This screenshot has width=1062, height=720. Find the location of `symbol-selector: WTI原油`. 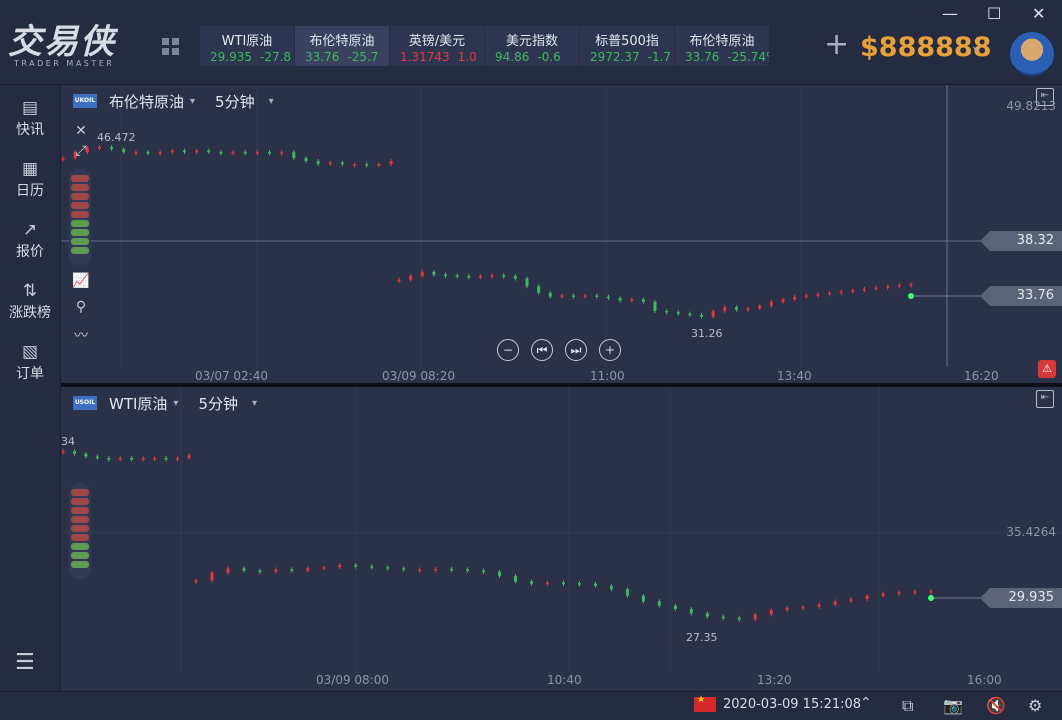

symbol-selector: WTI原油 is located at coordinates (138, 403).